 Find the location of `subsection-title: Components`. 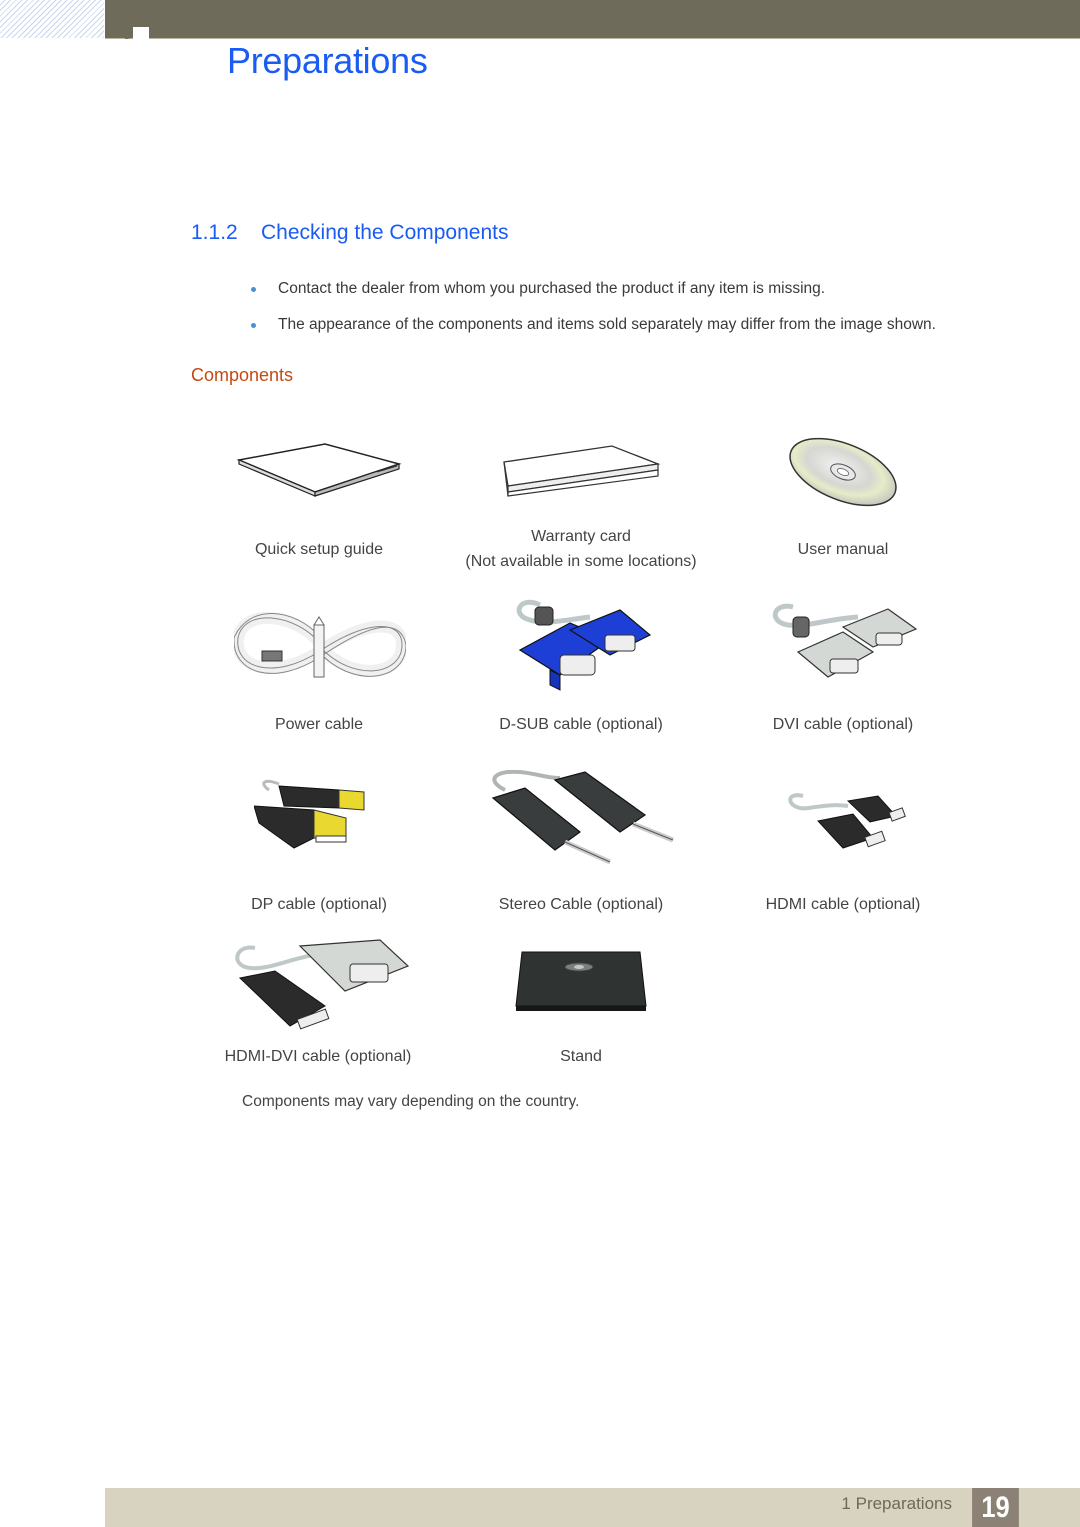

subsection-title: Components is located at coordinates (242, 375).